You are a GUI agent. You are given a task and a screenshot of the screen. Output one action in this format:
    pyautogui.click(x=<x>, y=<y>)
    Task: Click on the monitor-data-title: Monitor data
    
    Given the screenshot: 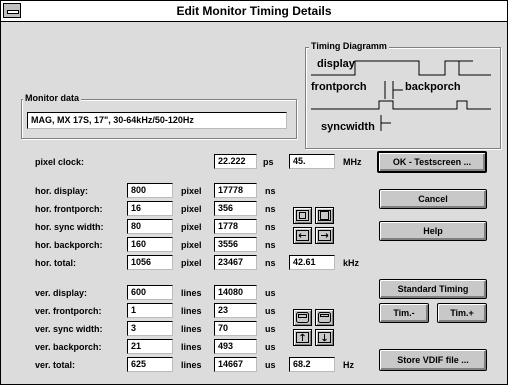 What is the action you would take?
    pyautogui.click(x=52, y=98)
    